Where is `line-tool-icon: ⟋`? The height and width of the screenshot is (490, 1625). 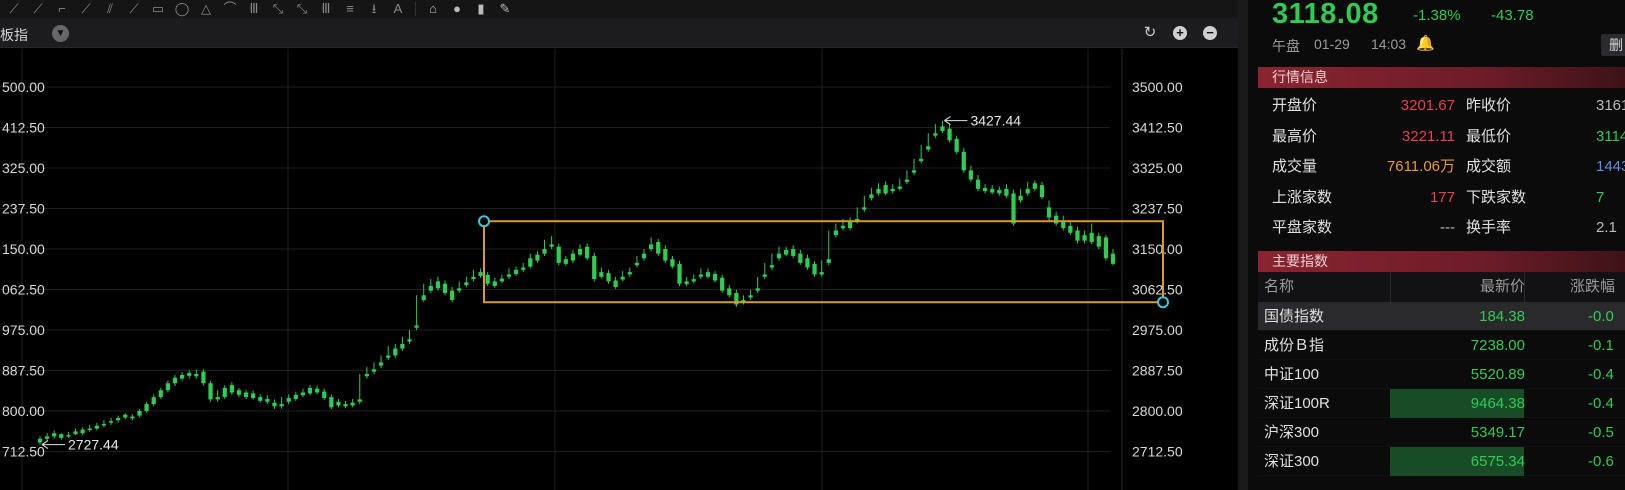 line-tool-icon: ⟋ is located at coordinates (14, 9).